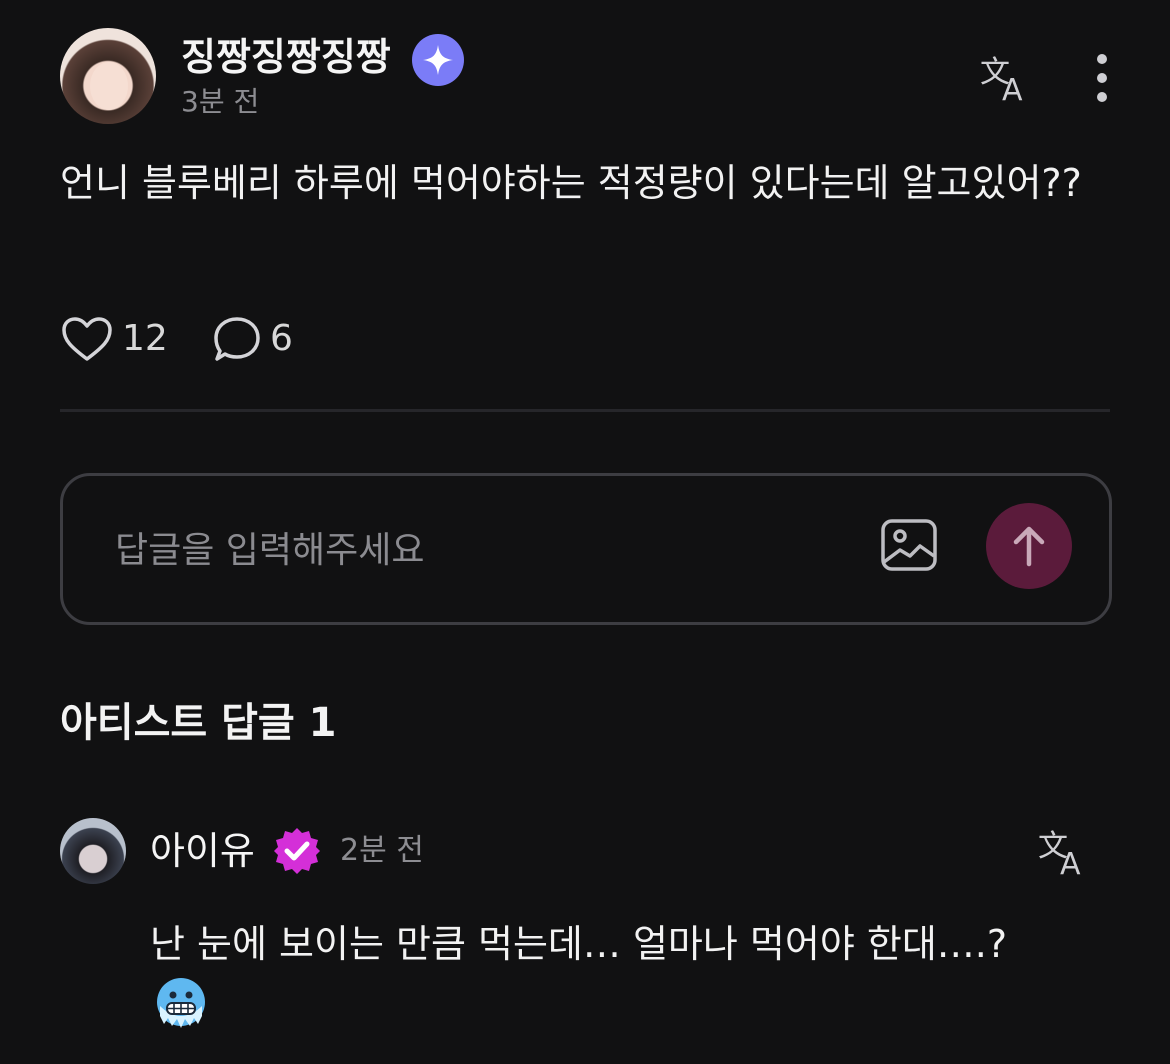 This screenshot has height=1064, width=1170. Describe the element at coordinates (1102, 78) in the screenshot. I see `more-options-icon` at that location.